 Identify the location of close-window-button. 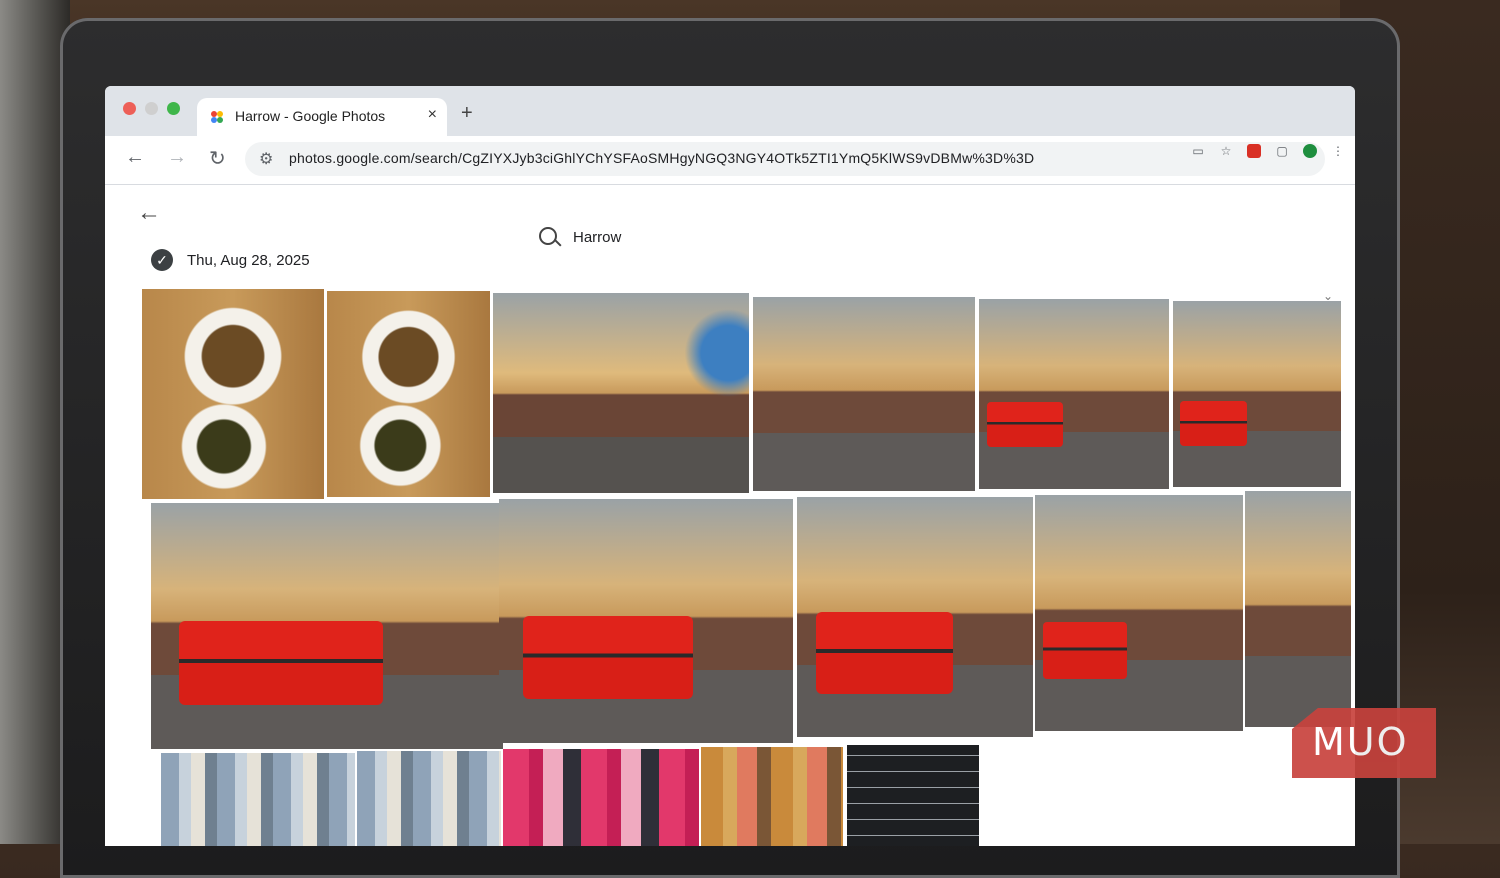
(129, 108).